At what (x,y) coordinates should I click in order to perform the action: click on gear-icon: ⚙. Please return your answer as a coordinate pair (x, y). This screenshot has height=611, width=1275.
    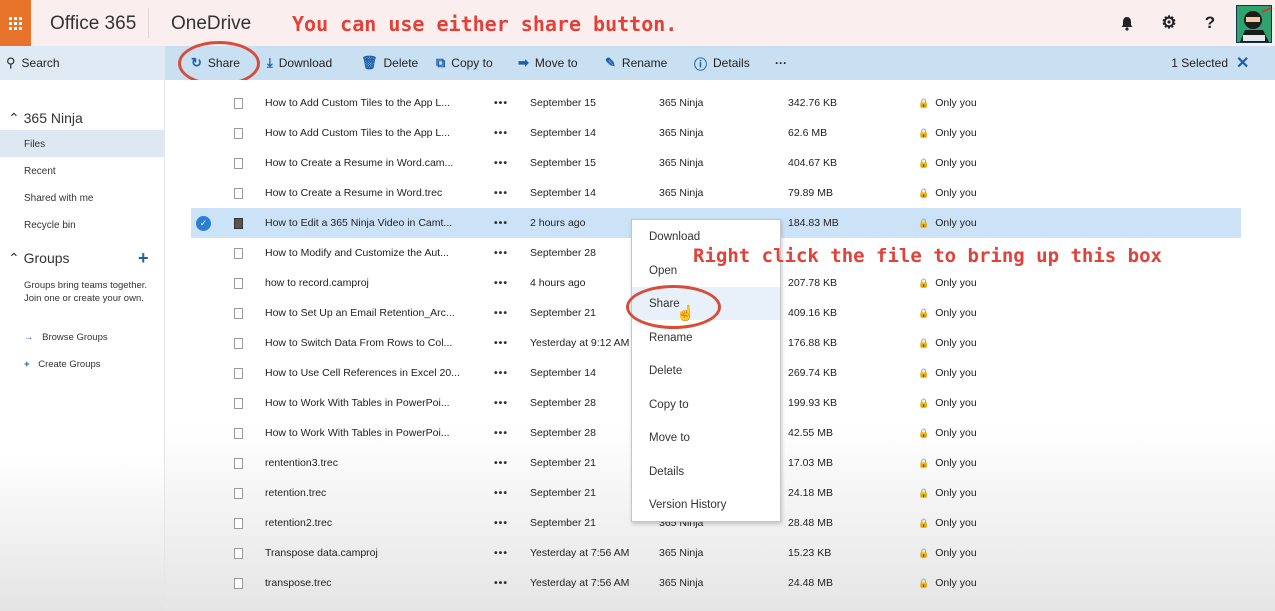
    Looking at the image, I should click on (1169, 23).